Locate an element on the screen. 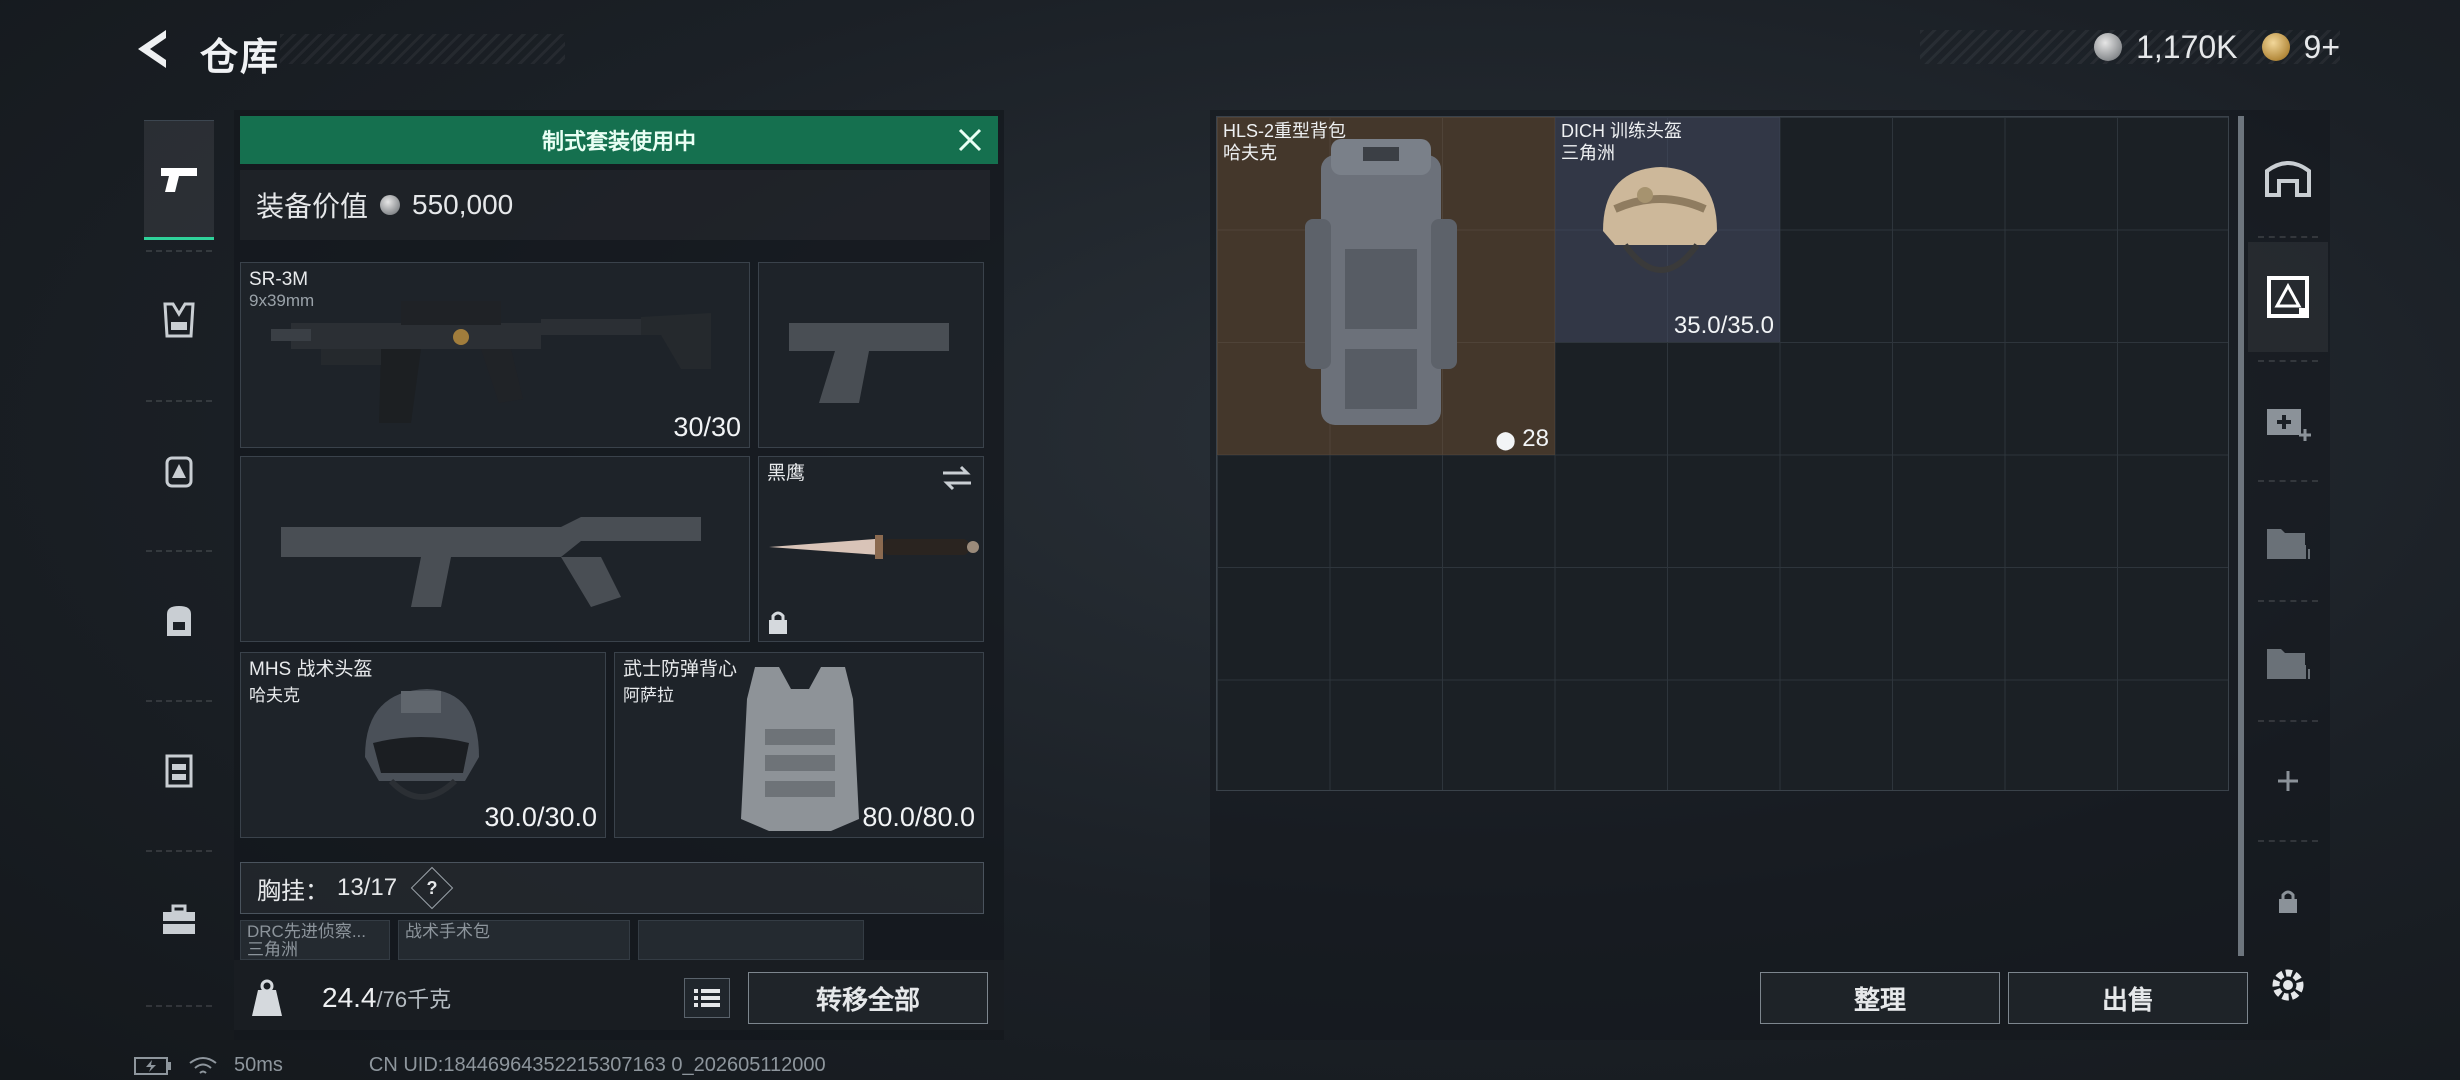 This screenshot has height=1080, width=2460. armor-origin: 阿萨拉 is located at coordinates (648, 695).